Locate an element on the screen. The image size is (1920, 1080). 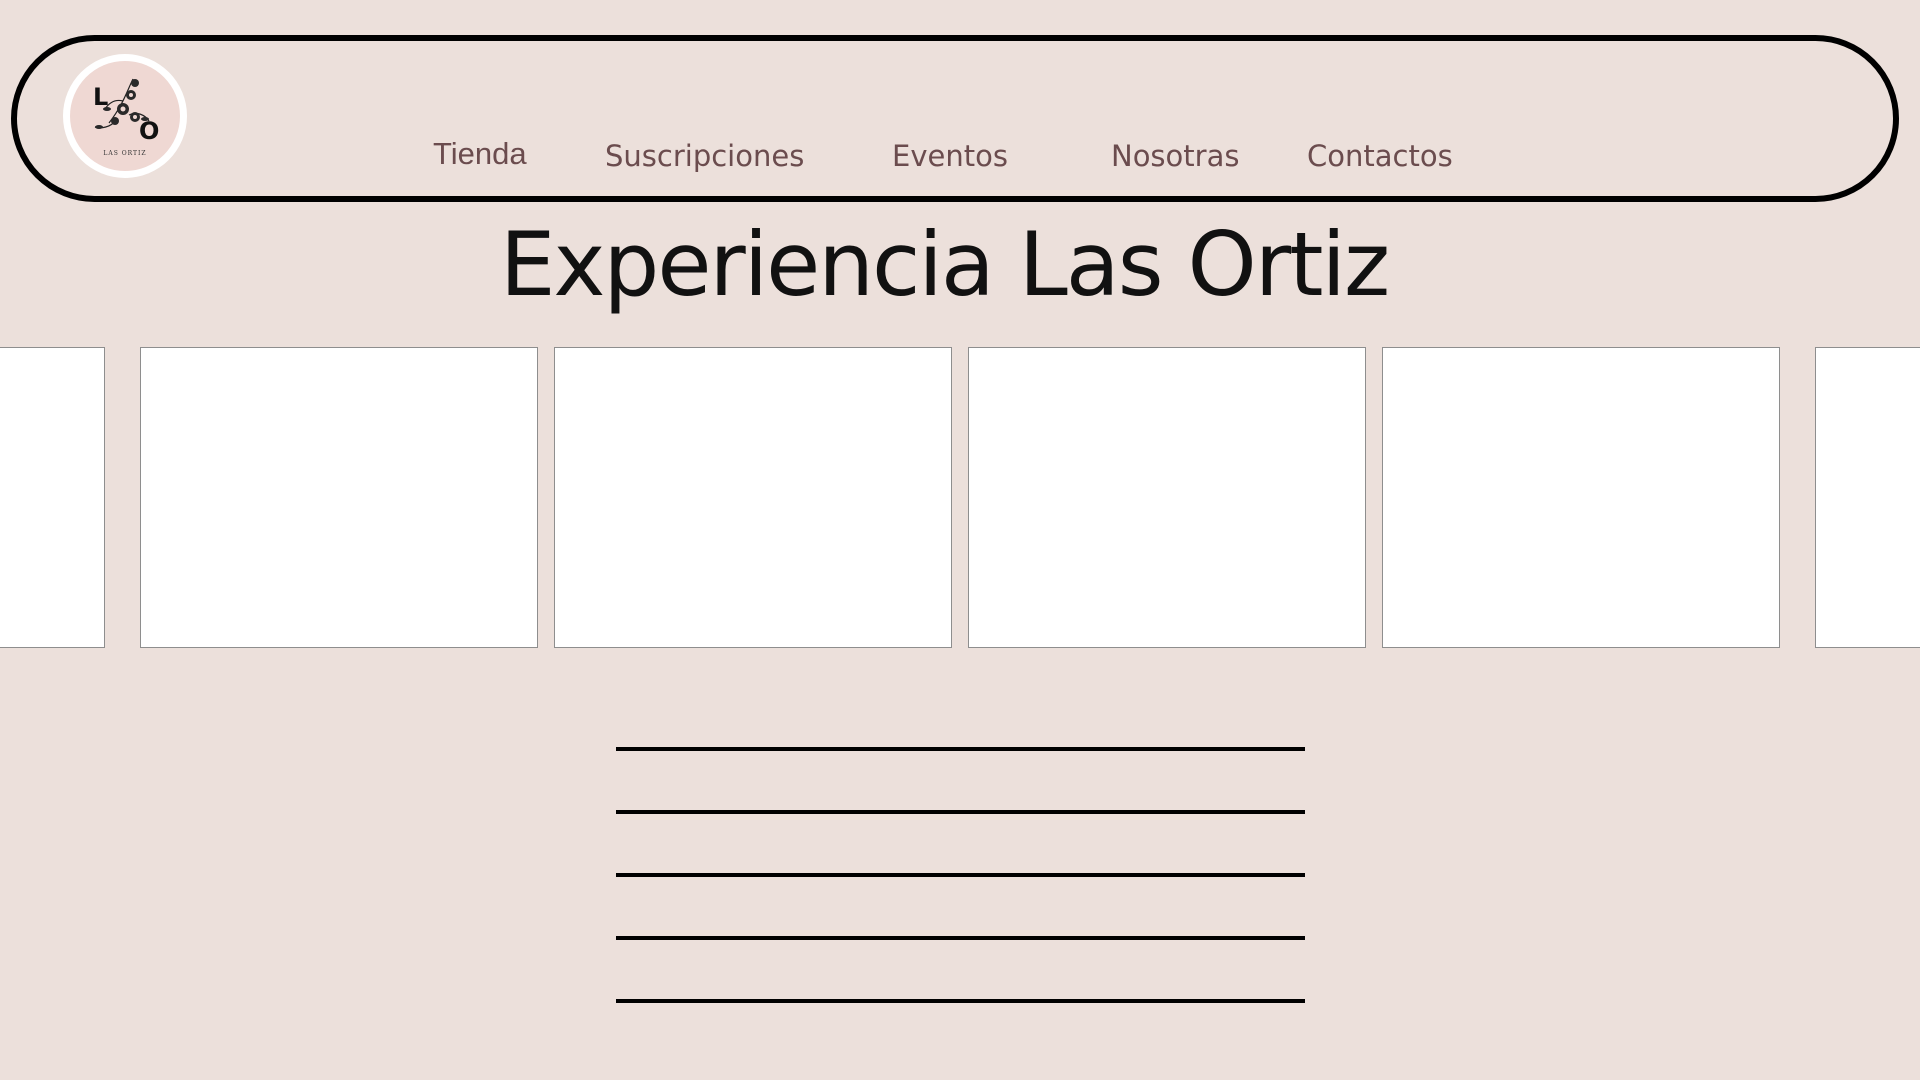
logo-brand-text: LAS ORTIZ is located at coordinates (125, 153).